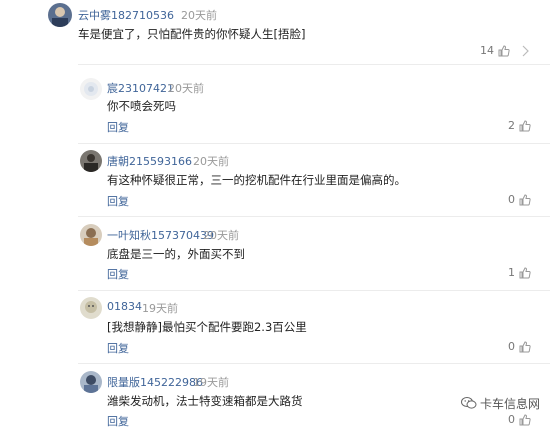 This screenshot has height=430, width=550. I want to click on comment-text: 车是便宜了，只怕配件贵的你怀疑人生[捂脸], so click(192, 34).